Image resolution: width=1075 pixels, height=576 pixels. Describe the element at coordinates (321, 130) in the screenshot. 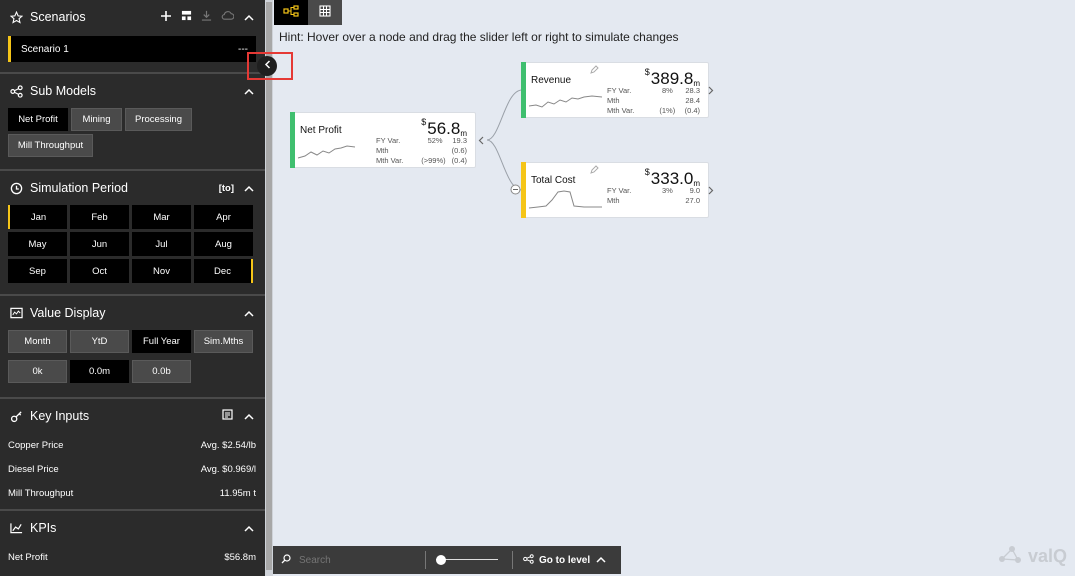

I see `node-name: Net Profit` at that location.